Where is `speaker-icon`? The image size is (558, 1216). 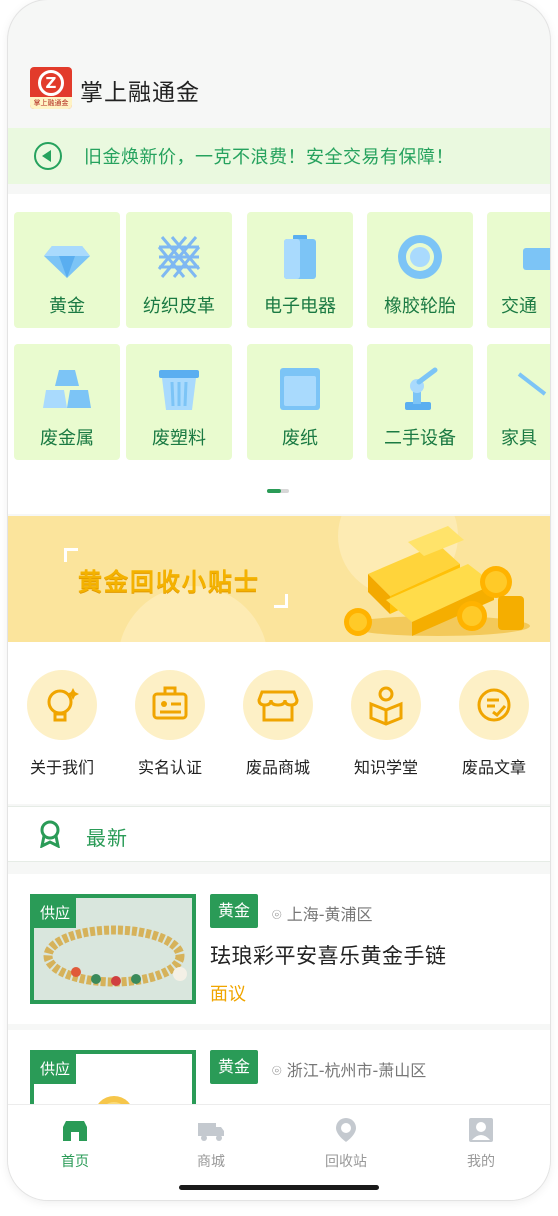
speaker-icon is located at coordinates (48, 156).